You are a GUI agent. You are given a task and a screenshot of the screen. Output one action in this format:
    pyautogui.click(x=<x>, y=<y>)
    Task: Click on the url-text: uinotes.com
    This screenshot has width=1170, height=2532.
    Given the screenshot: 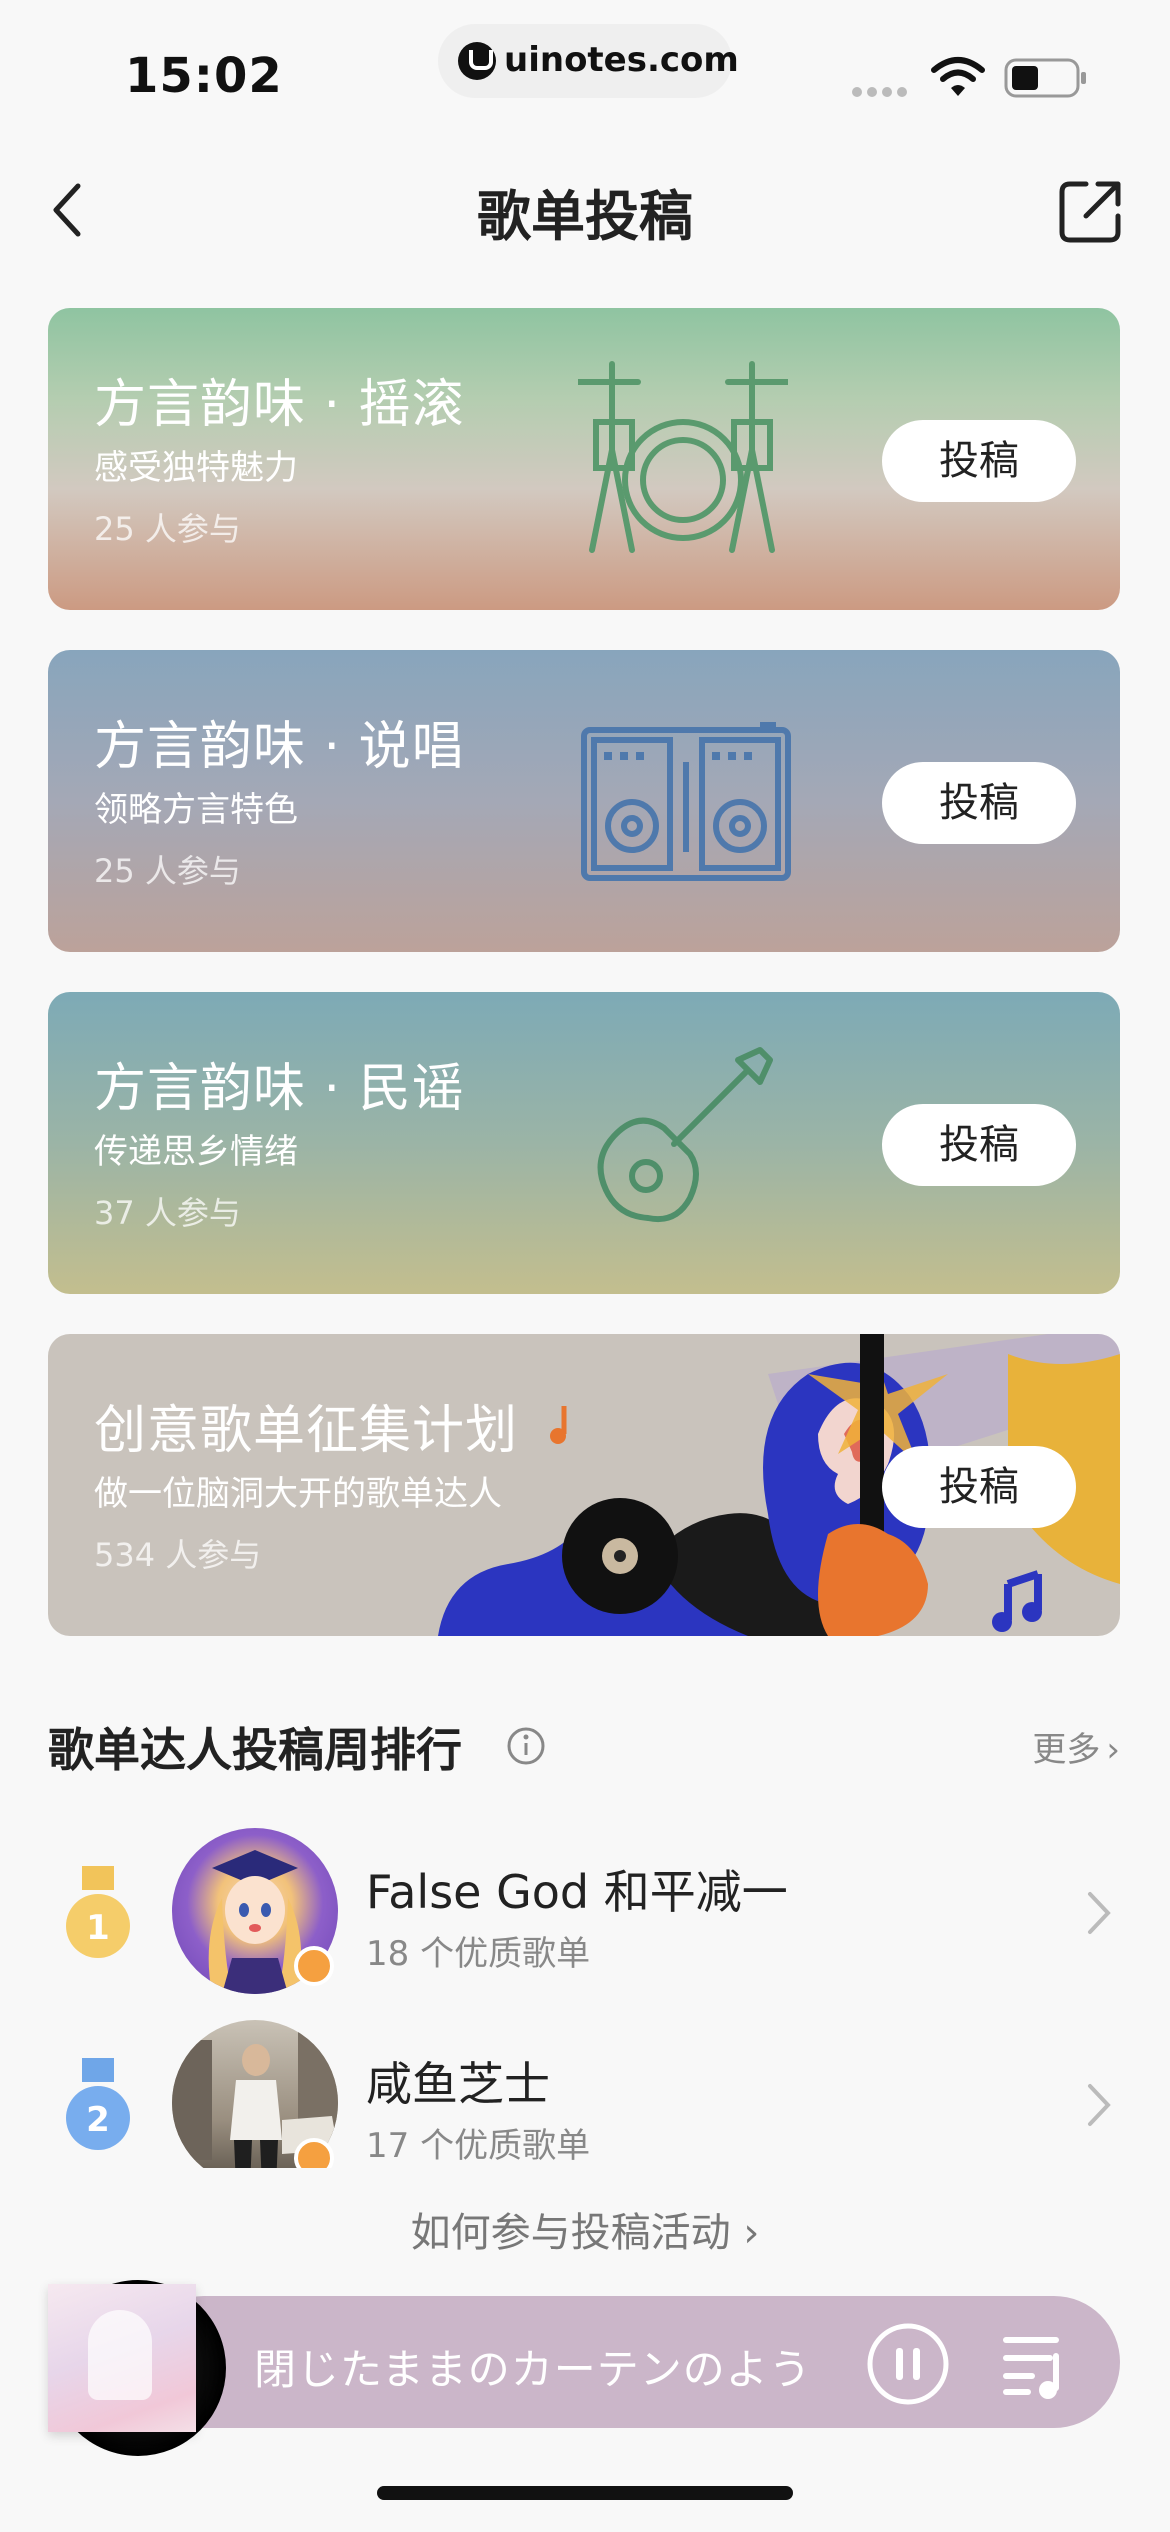 What is the action you would take?
    pyautogui.click(x=621, y=60)
    